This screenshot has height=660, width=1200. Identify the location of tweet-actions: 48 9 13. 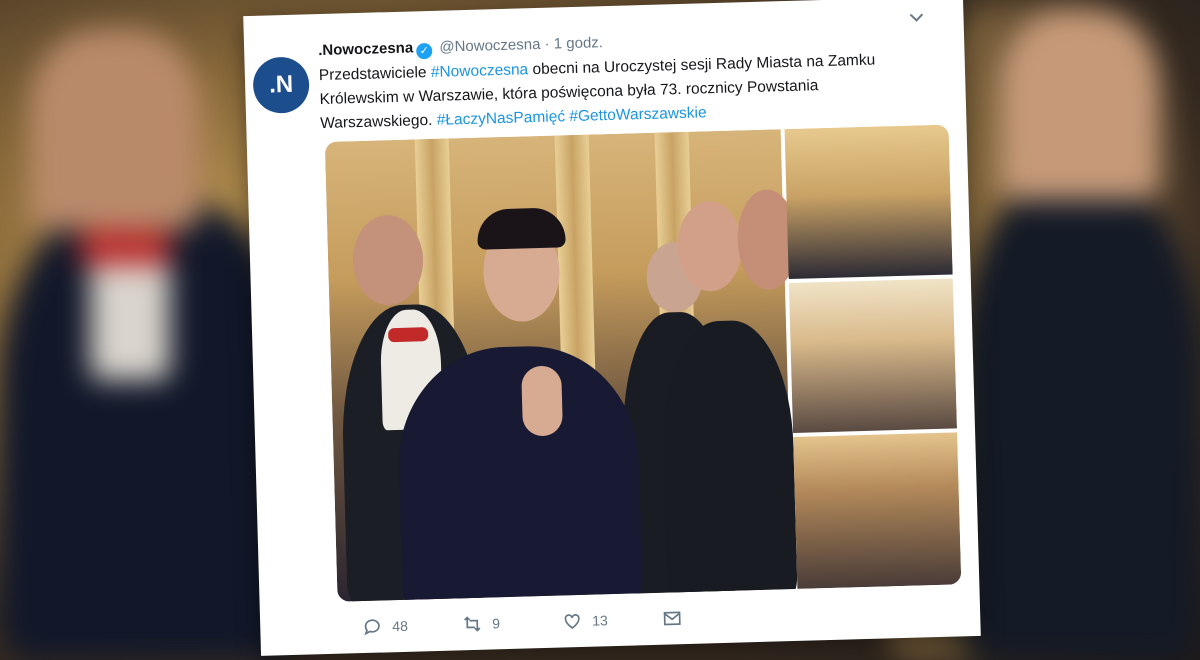
(562, 621).